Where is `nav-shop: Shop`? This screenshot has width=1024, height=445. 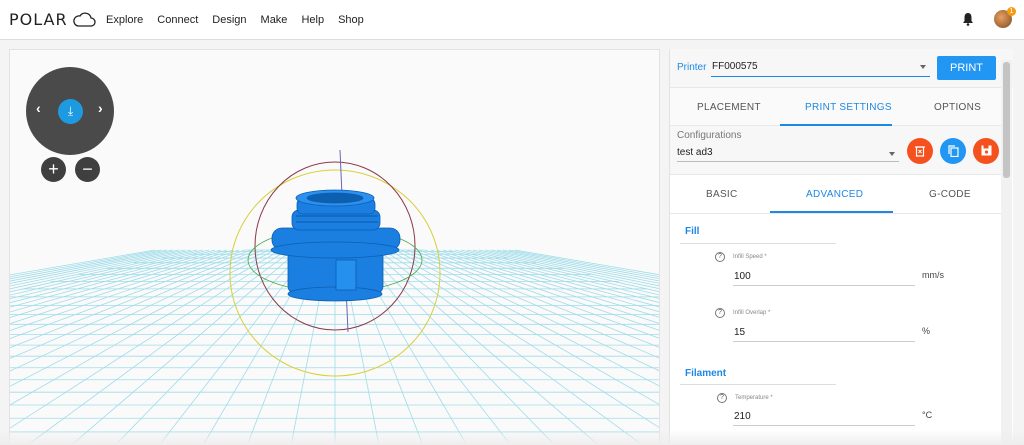
nav-shop: Shop is located at coordinates (351, 20).